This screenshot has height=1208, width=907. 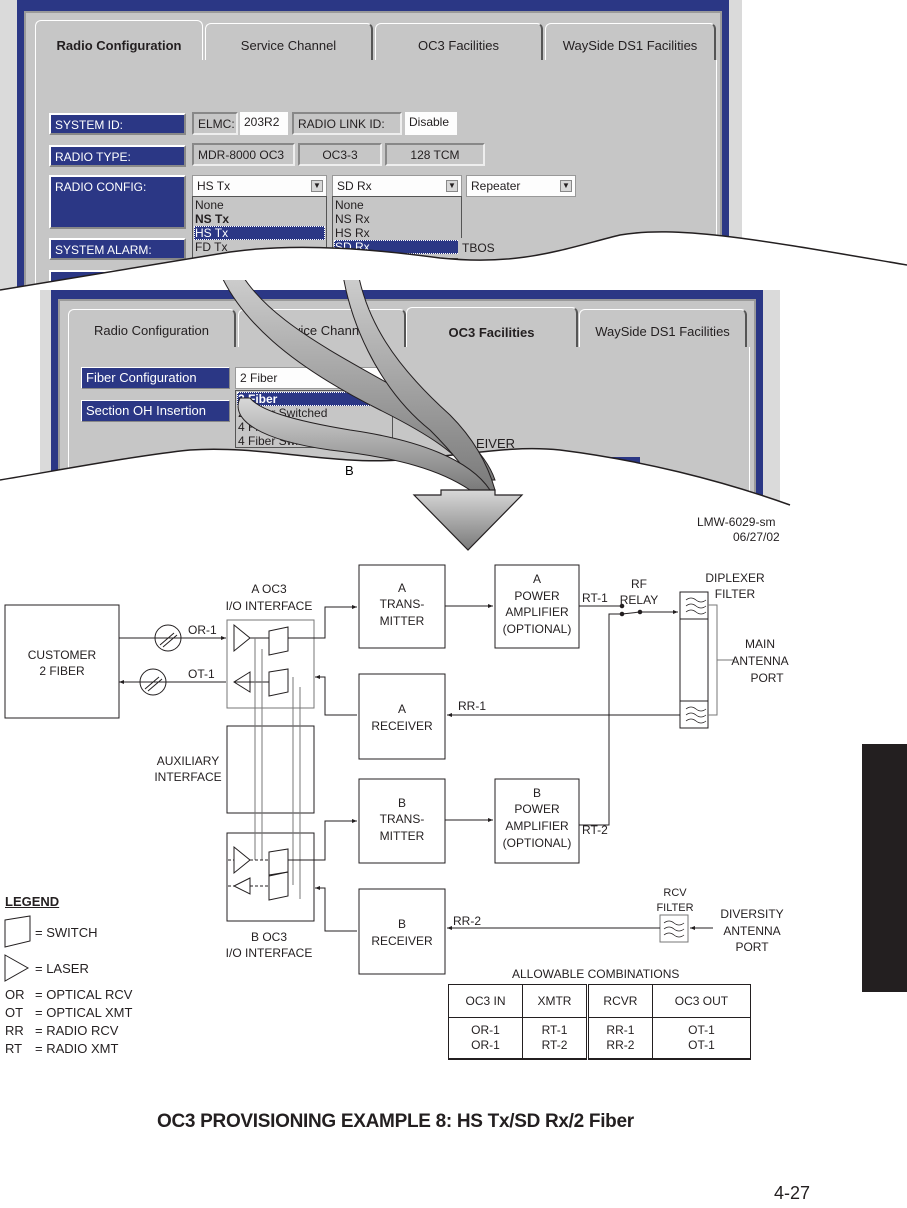 What do you see at coordinates (264, 123) in the screenshot?
I see `elmc-field: 203R2` at bounding box center [264, 123].